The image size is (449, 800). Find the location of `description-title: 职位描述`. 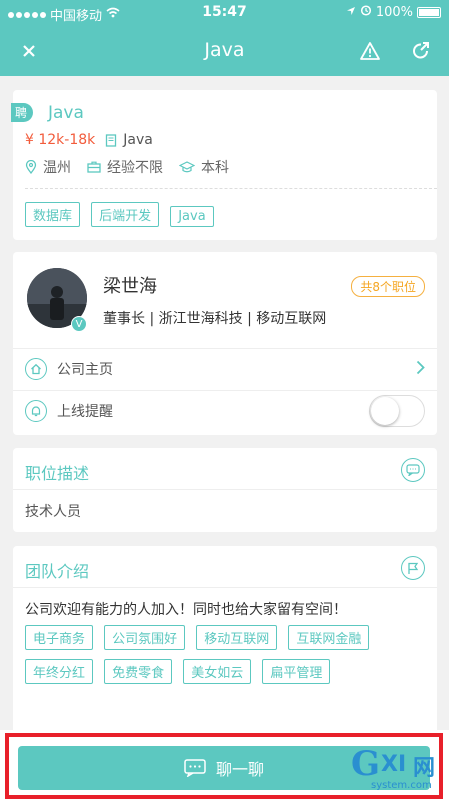

description-title: 职位描述 is located at coordinates (57, 473).